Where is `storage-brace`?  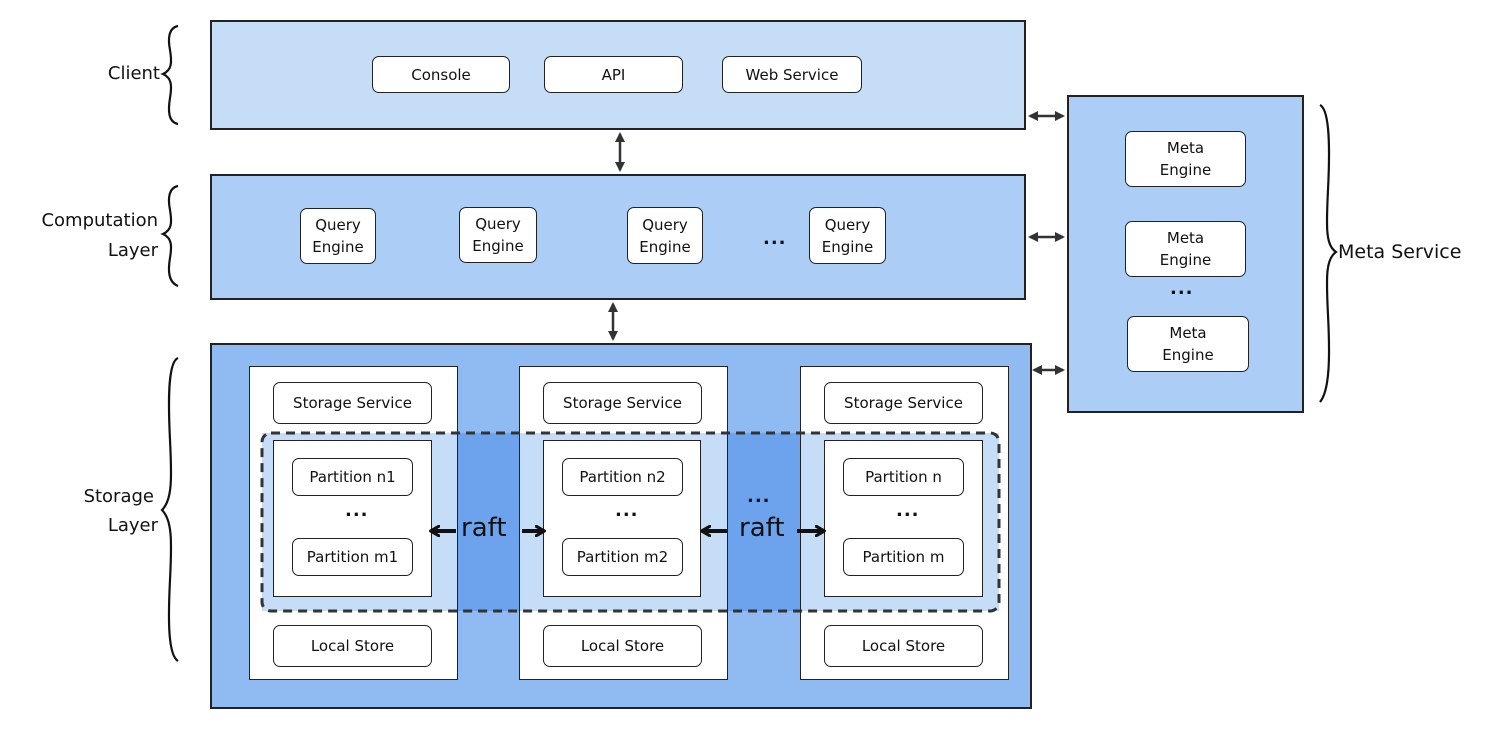 storage-brace is located at coordinates (169, 509).